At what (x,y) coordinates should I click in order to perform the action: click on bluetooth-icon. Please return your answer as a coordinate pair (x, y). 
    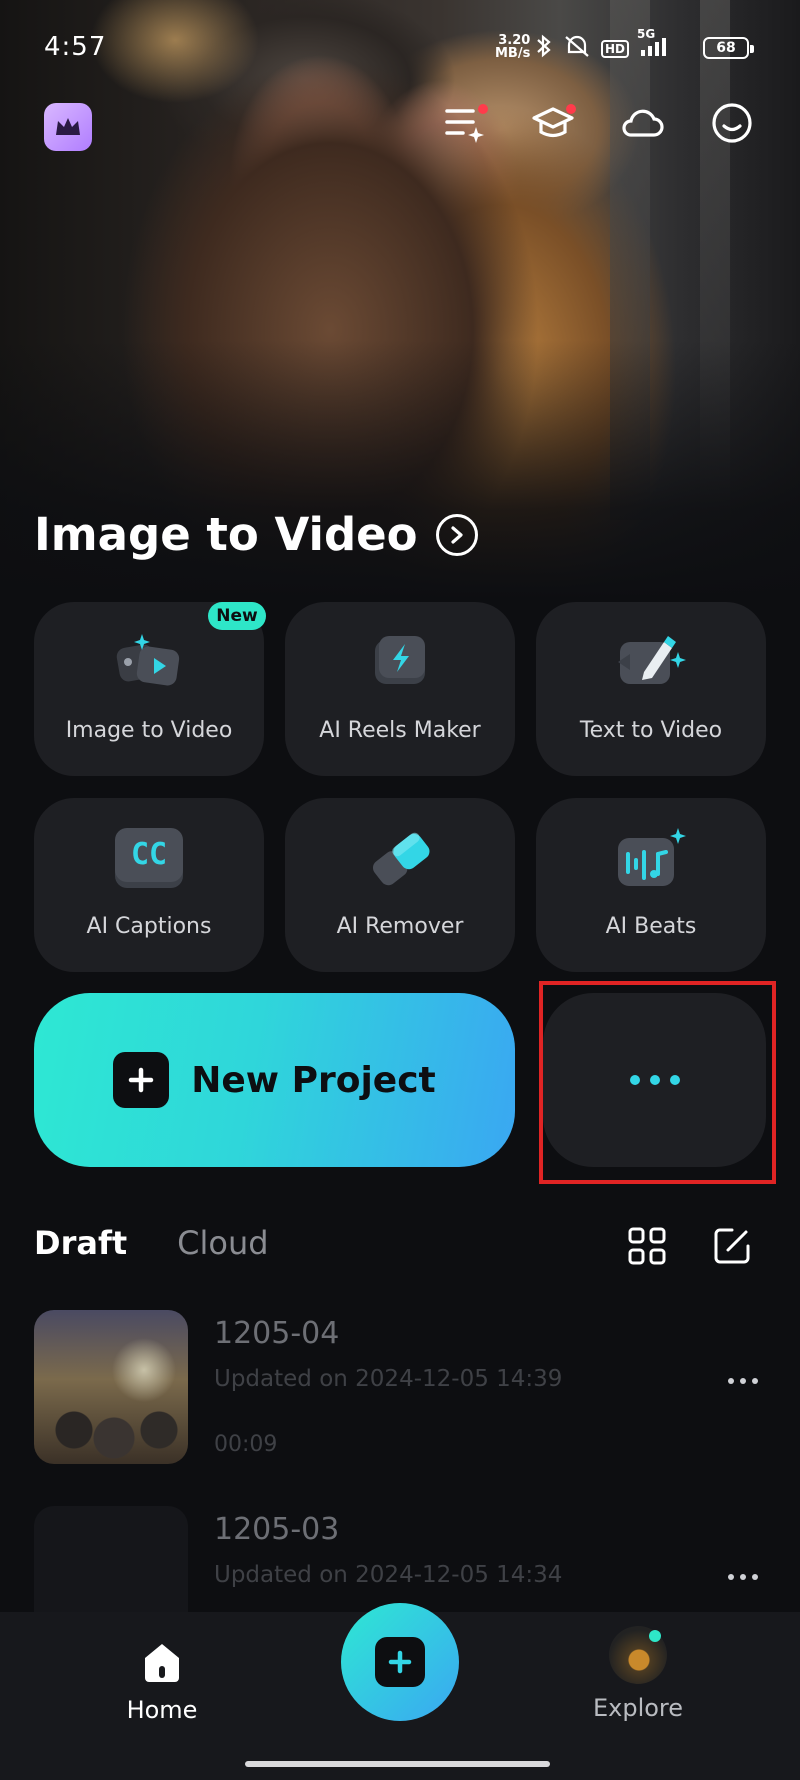
    Looking at the image, I should click on (544, 48).